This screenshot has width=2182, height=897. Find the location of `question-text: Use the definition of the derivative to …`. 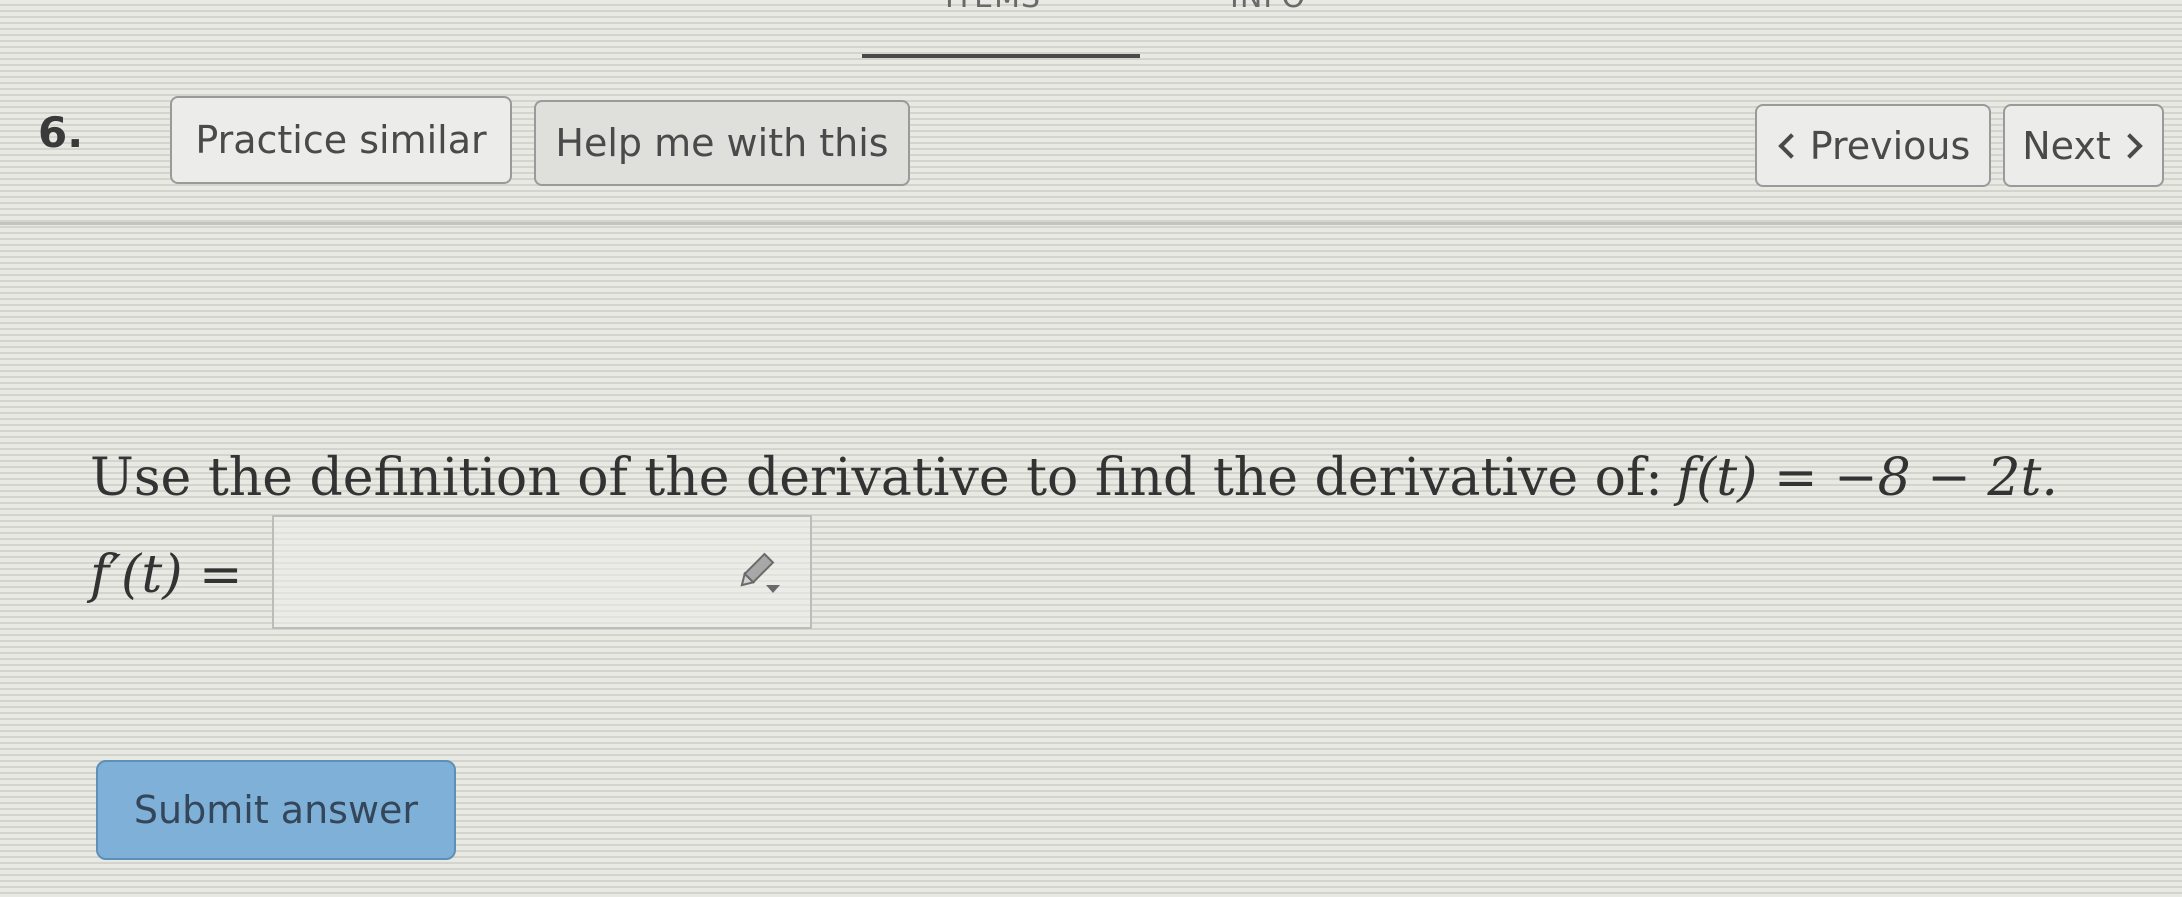

question-text: Use the definition of the derivative to … is located at coordinates (1074, 478).